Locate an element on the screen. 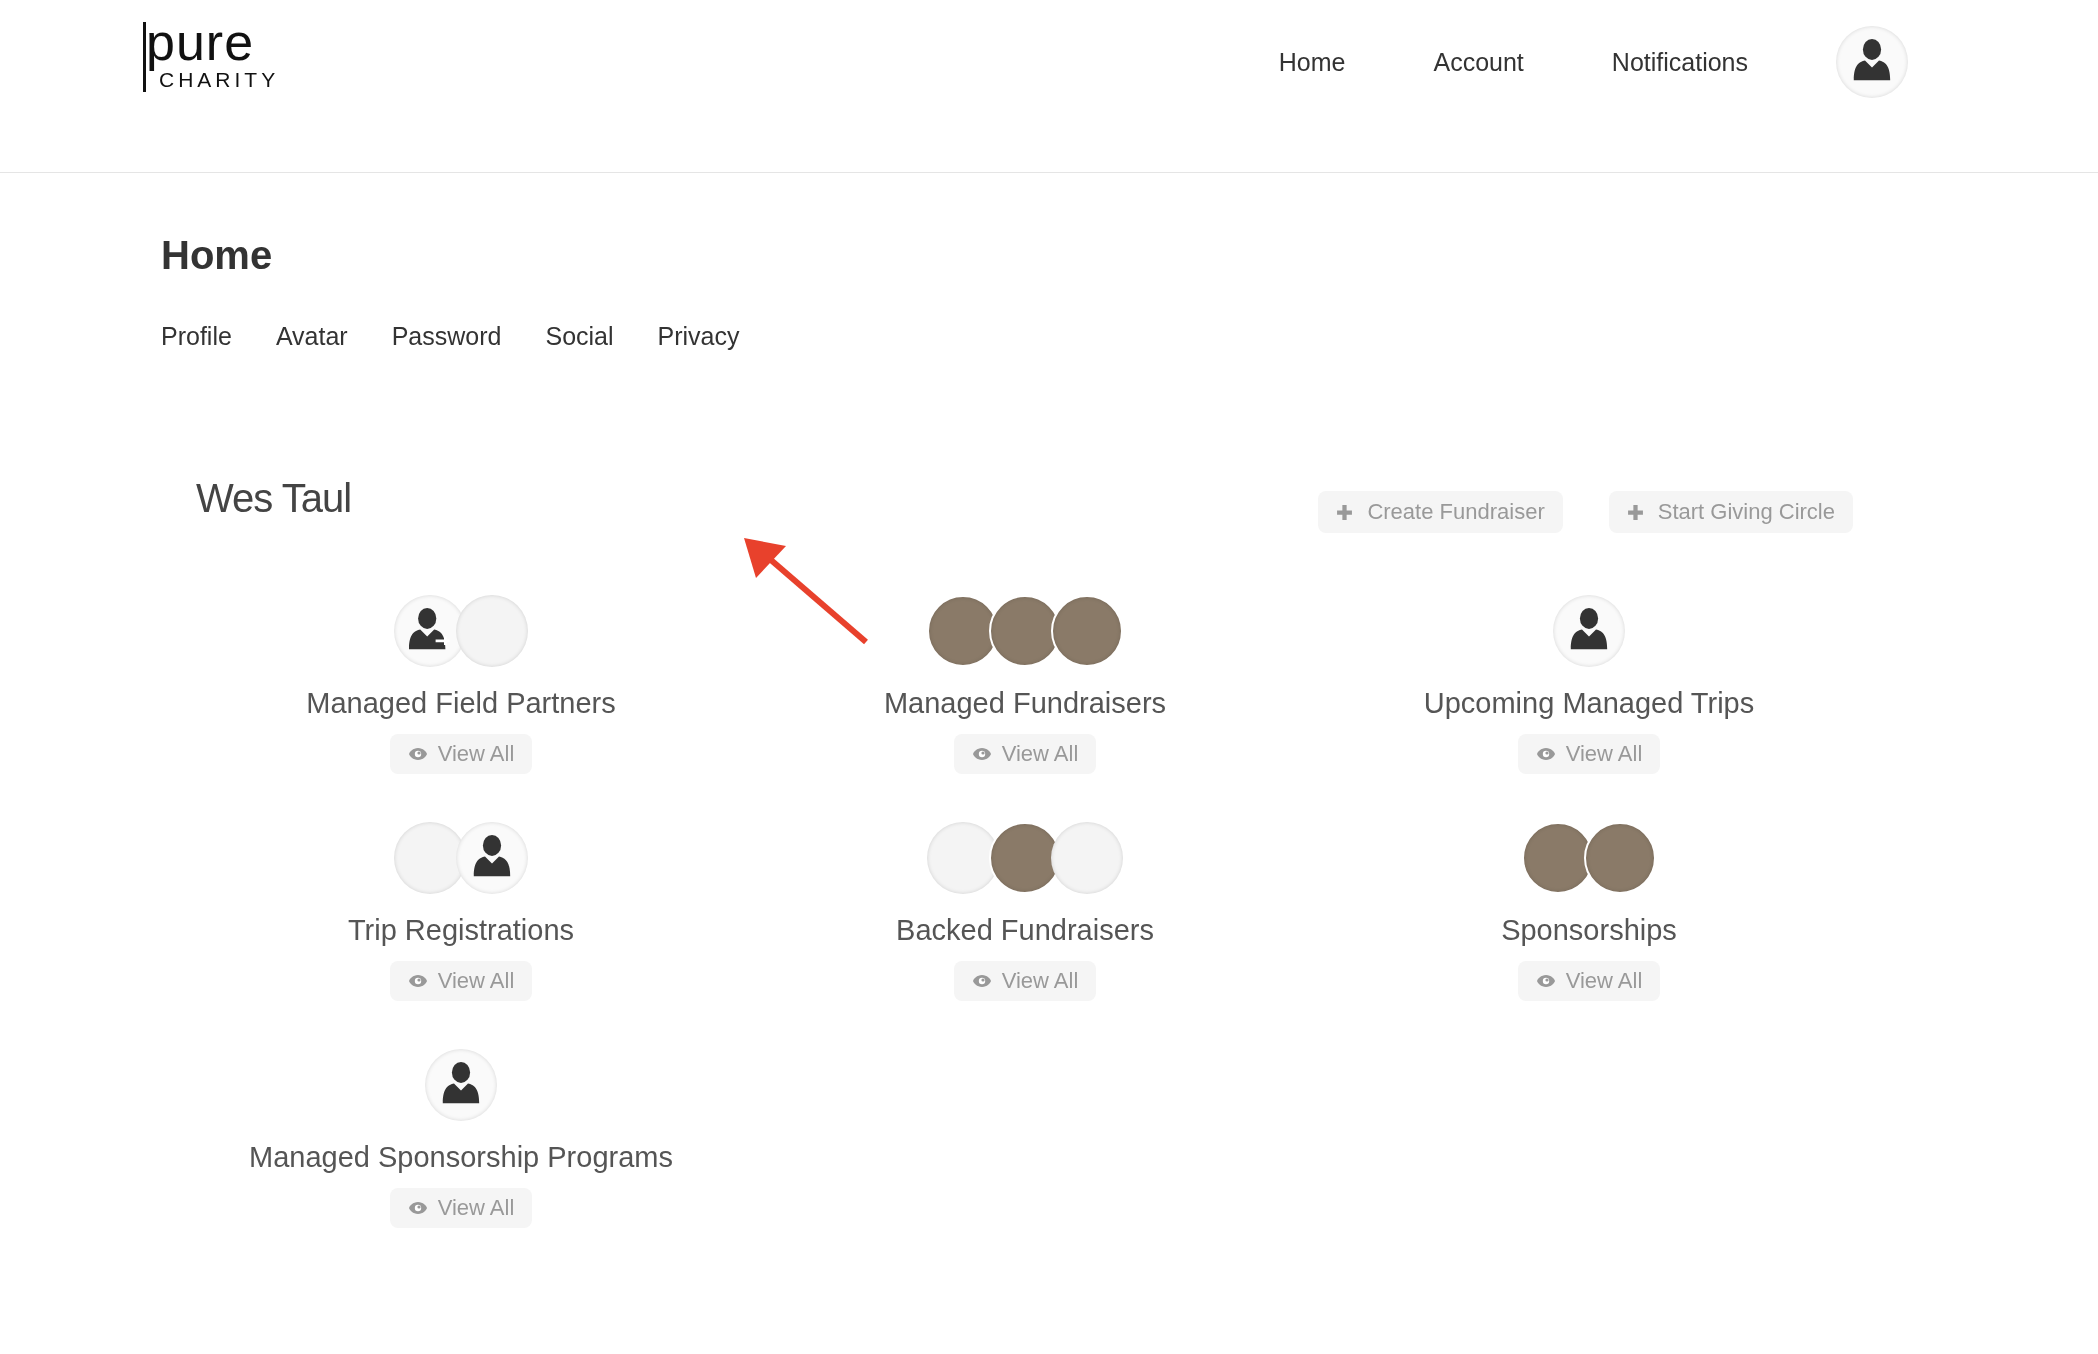 This screenshot has height=1354, width=2098. page-title: Home is located at coordinates (217, 255).